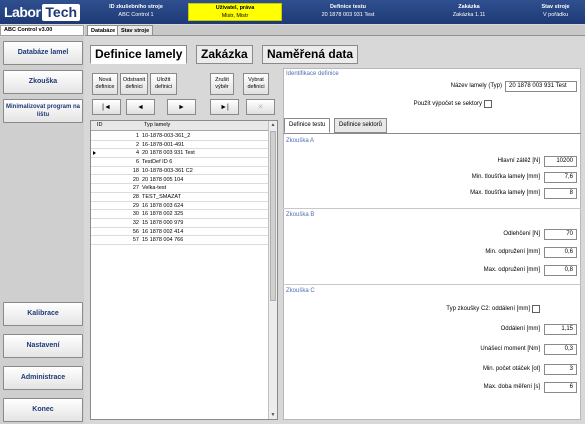 This screenshot has height=424, width=585. Describe the element at coordinates (137, 136) in the screenshot. I see `list-item-id: 1` at that location.